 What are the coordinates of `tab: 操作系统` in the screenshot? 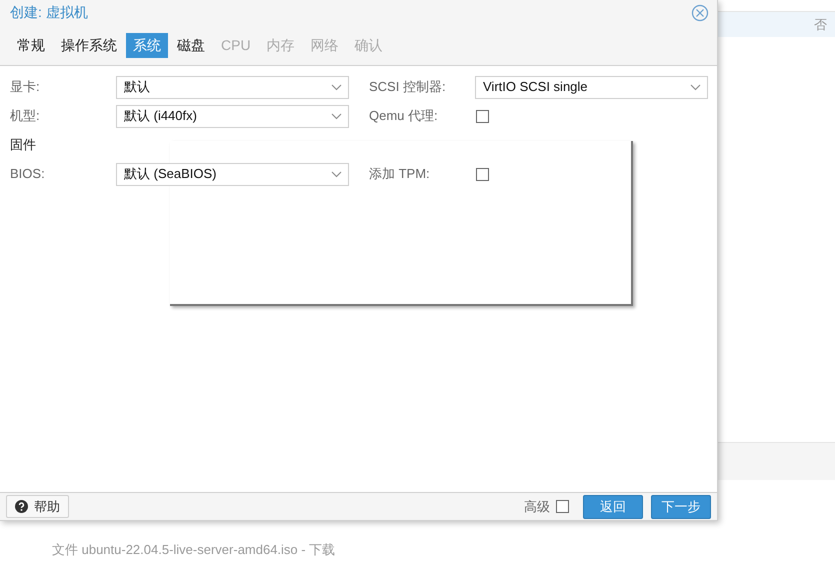 It's located at (89, 45).